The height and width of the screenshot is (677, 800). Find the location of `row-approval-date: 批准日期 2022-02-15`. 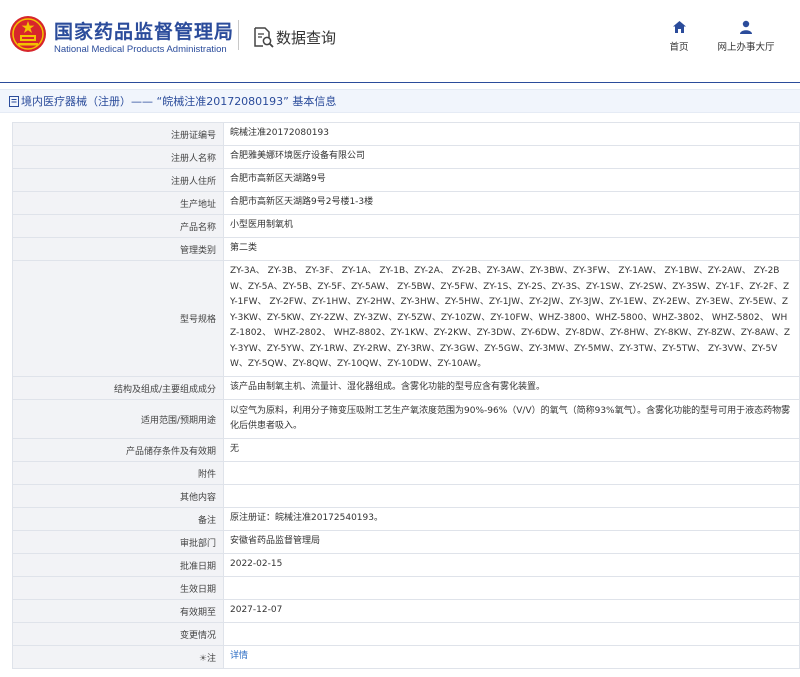

row-approval-date: 批准日期 2022-02-15 is located at coordinates (406, 565).